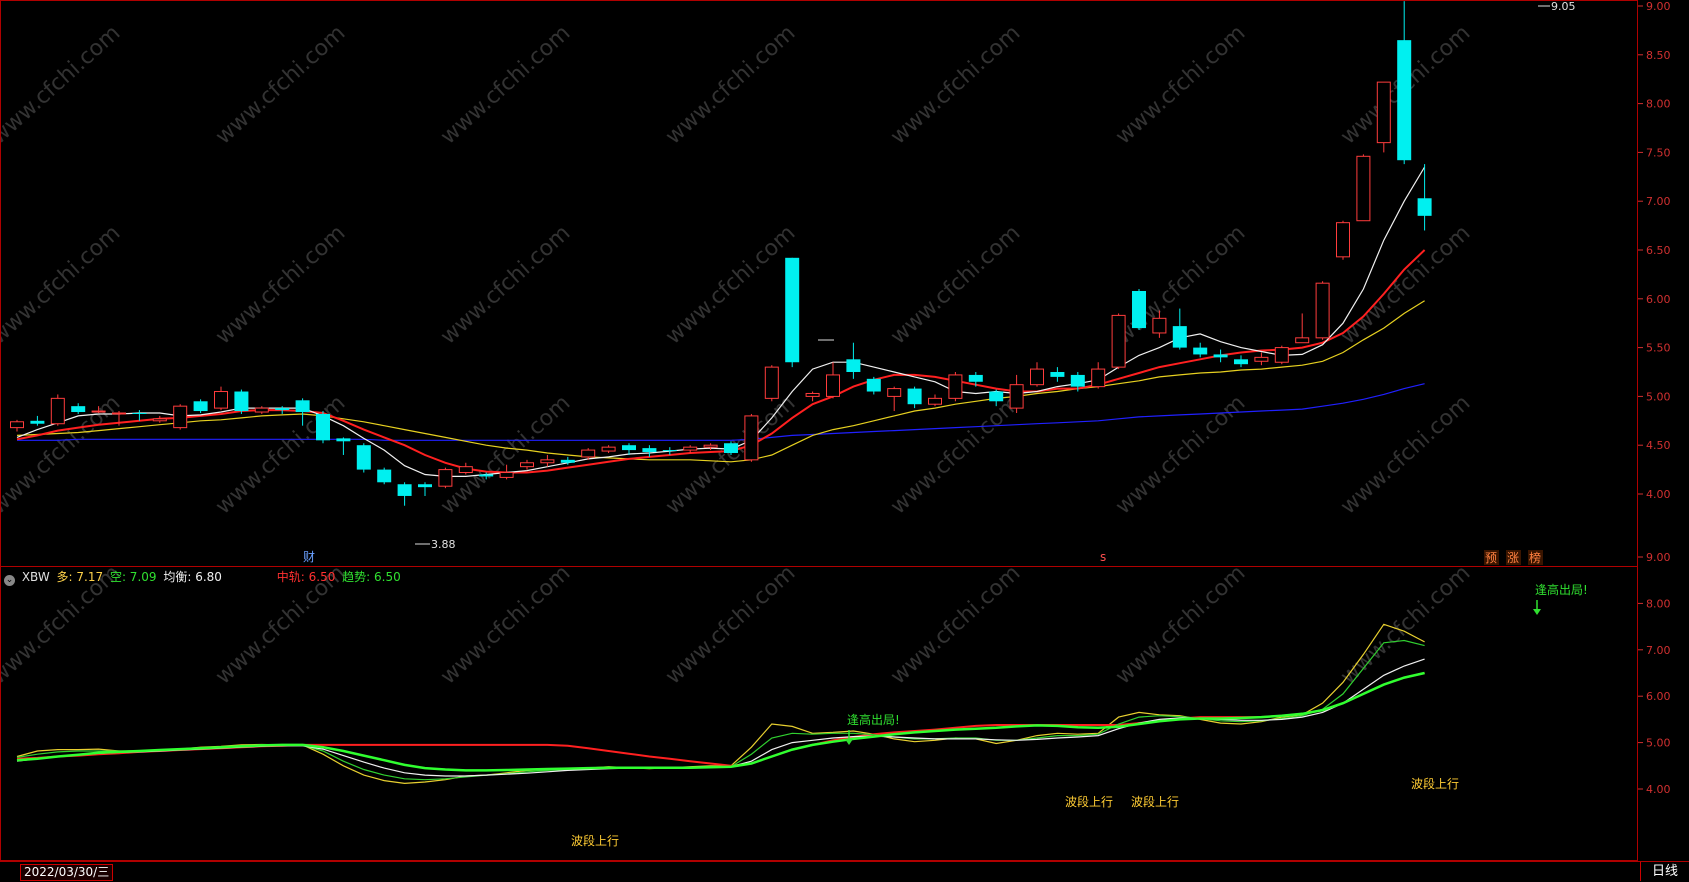 The width and height of the screenshot is (1689, 882). Describe the element at coordinates (1658, 396) in the screenshot. I see `price-tick-label: 5.00` at that location.